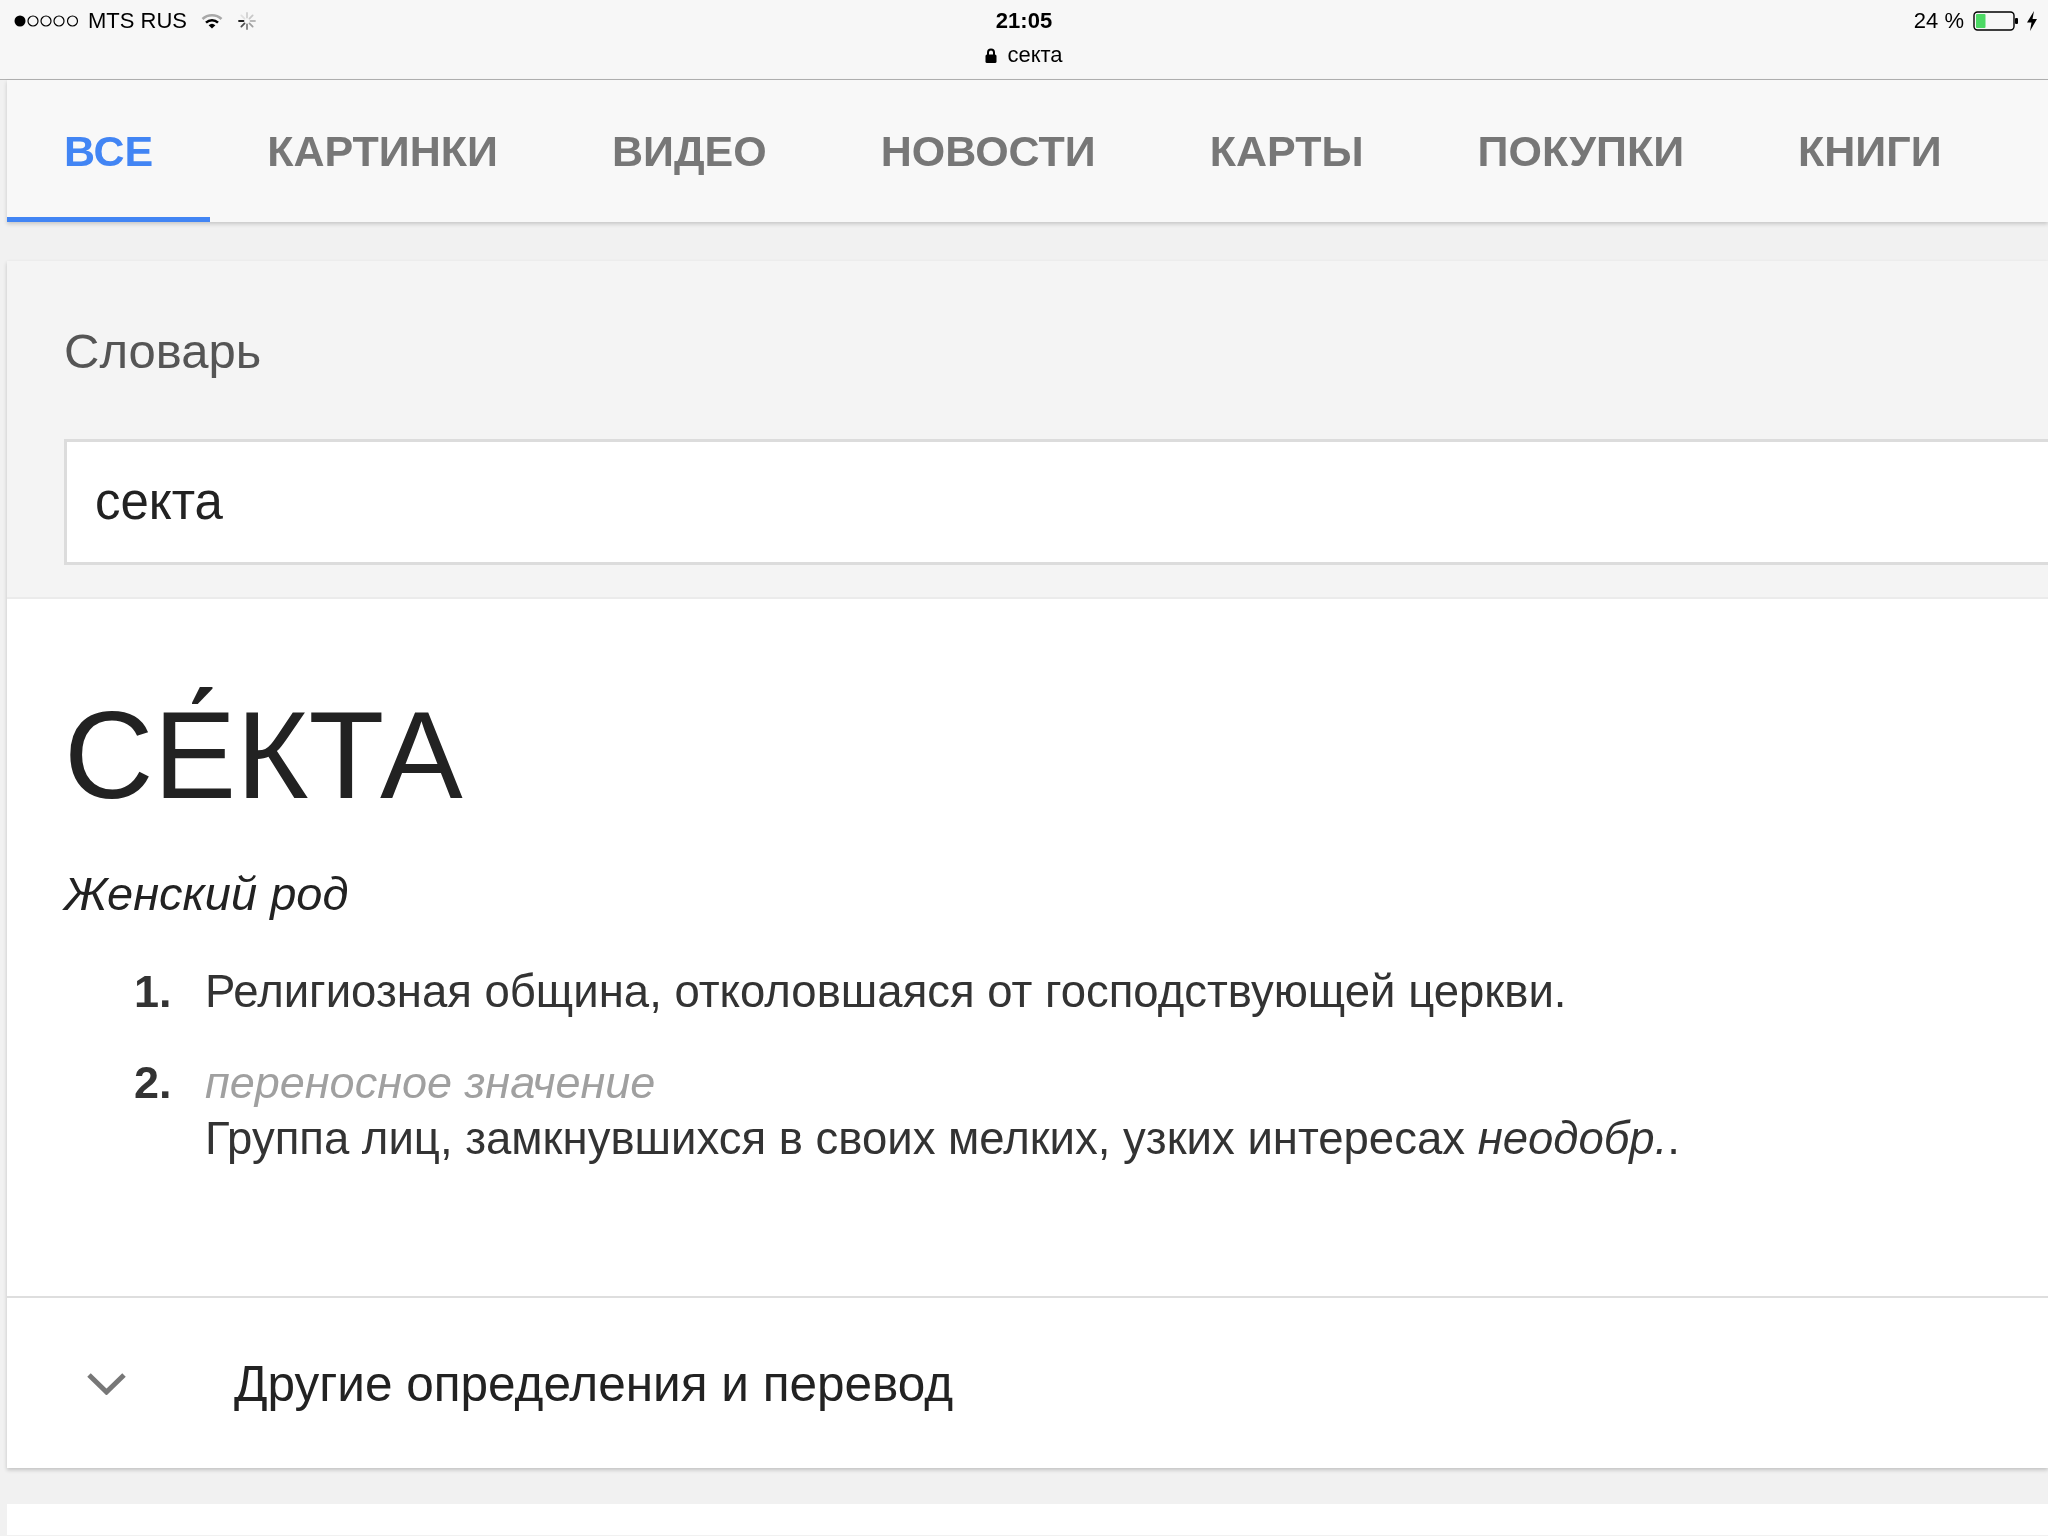  I want to click on more-definitions-button: Другие определения и перевод, so click(1027, 1382).